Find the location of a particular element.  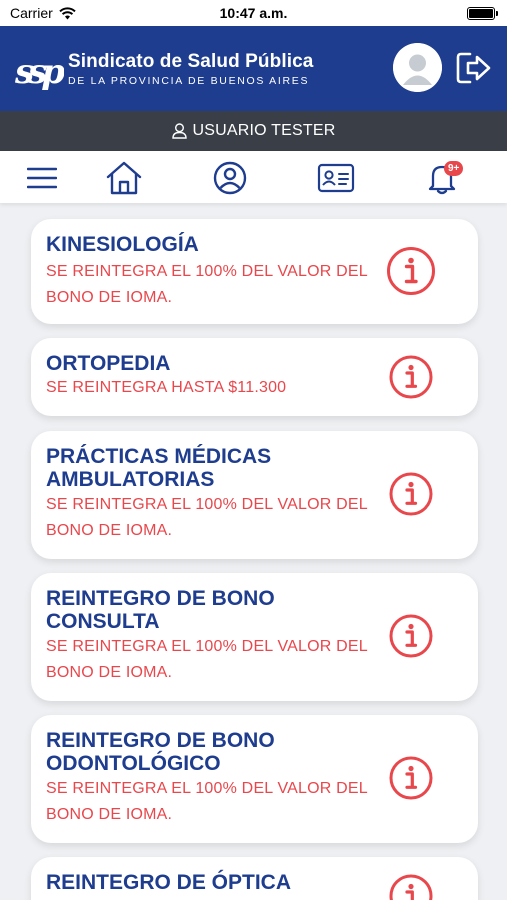

benefit-title: REINTEGRO DE BONO ODONTOLÓGICO is located at coordinates (160, 752).